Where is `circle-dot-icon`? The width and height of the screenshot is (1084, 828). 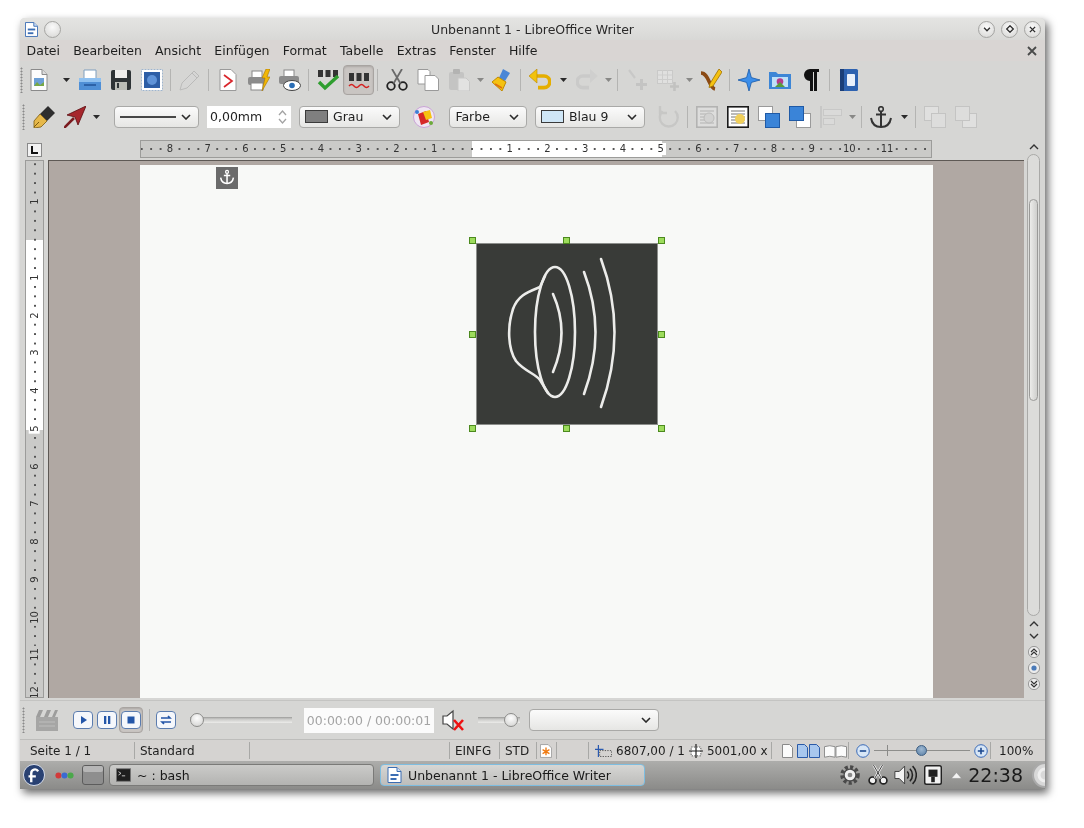 circle-dot-icon is located at coordinates (1033, 668).